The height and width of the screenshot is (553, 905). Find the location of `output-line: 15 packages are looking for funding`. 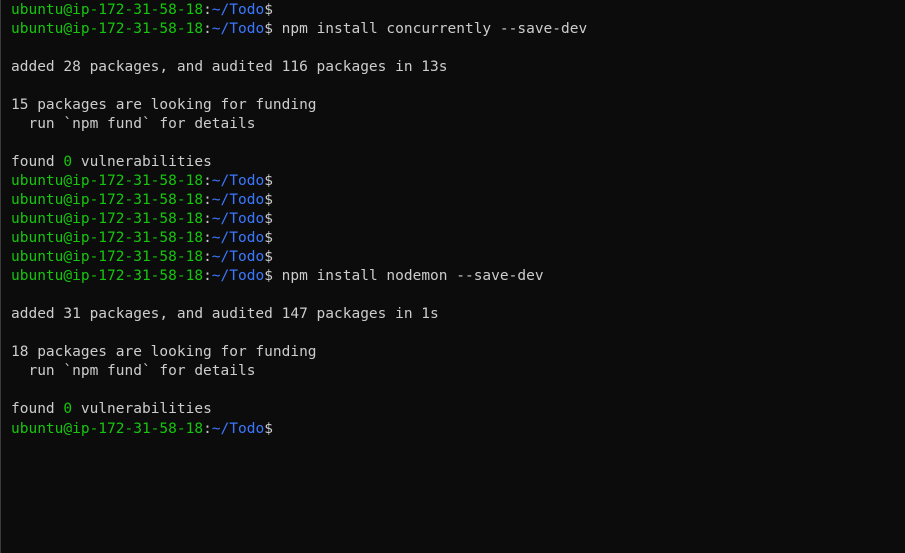

output-line: 15 packages are looking for funding is located at coordinates (164, 105).